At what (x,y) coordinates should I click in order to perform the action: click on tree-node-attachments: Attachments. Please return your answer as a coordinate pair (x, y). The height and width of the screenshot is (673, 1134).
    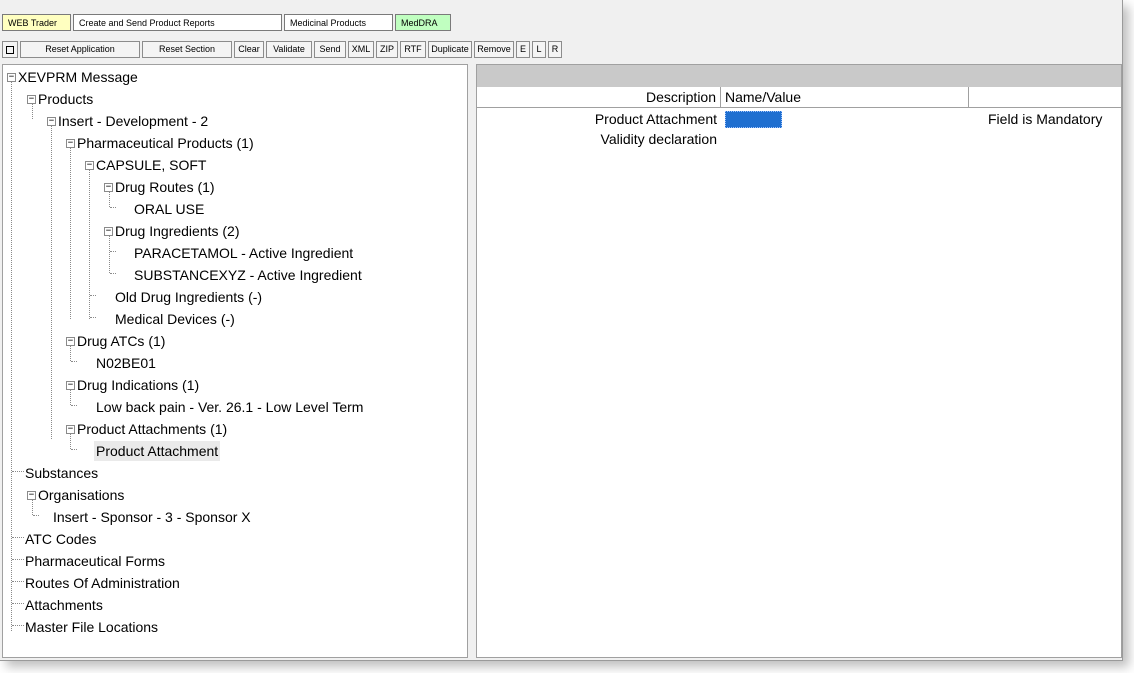
    Looking at the image, I should click on (64, 605).